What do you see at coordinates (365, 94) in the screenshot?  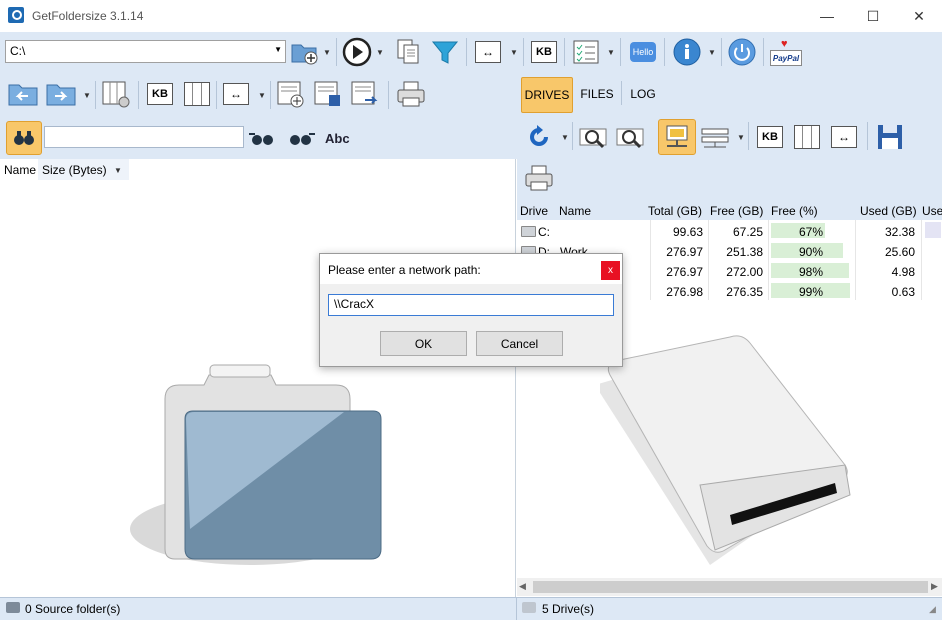 I see `export-list-button` at bounding box center [365, 94].